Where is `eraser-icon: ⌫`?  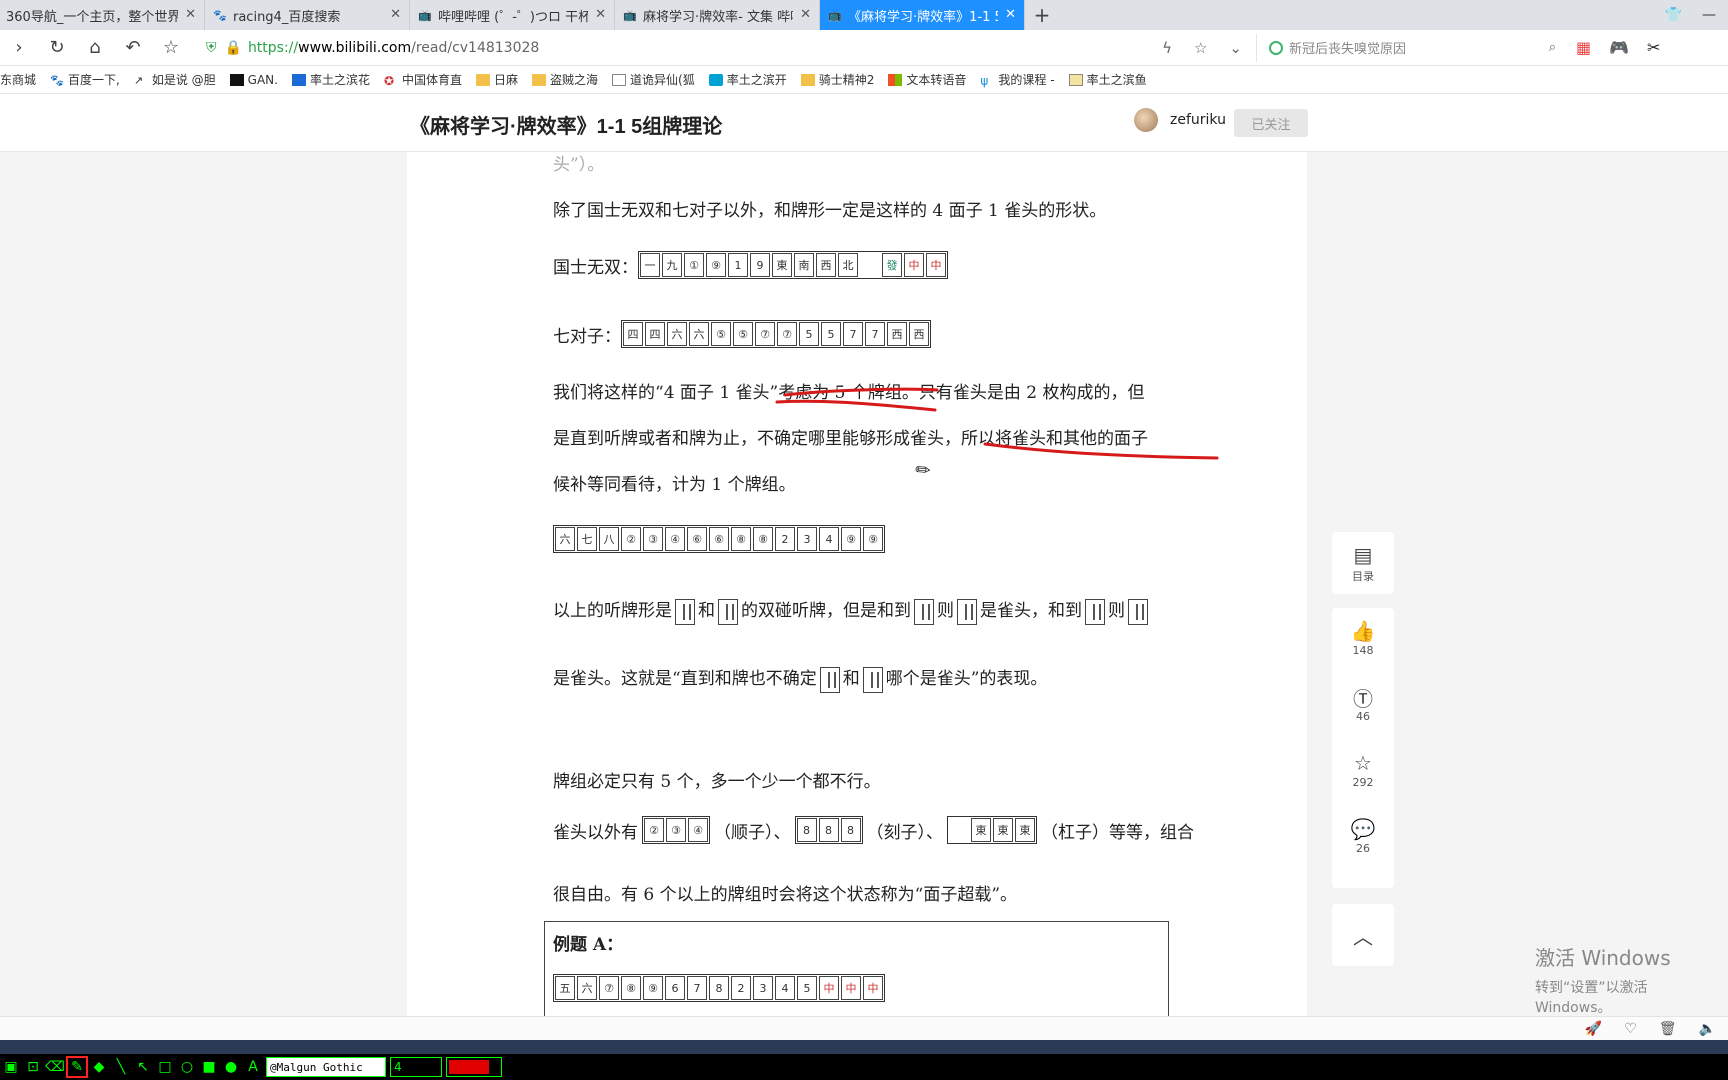 eraser-icon: ⌫ is located at coordinates (55, 1067).